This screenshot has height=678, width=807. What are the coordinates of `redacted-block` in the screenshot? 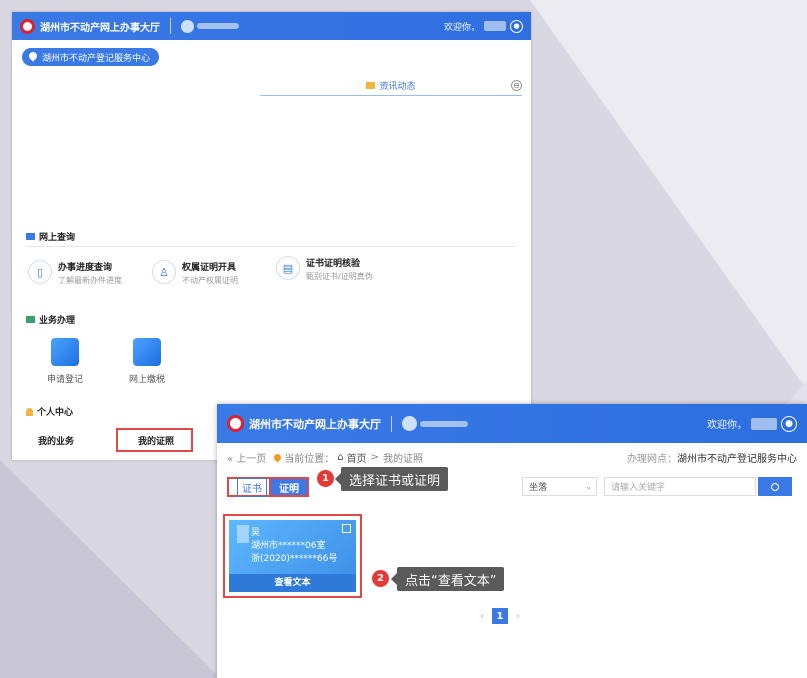 It's located at (243, 534).